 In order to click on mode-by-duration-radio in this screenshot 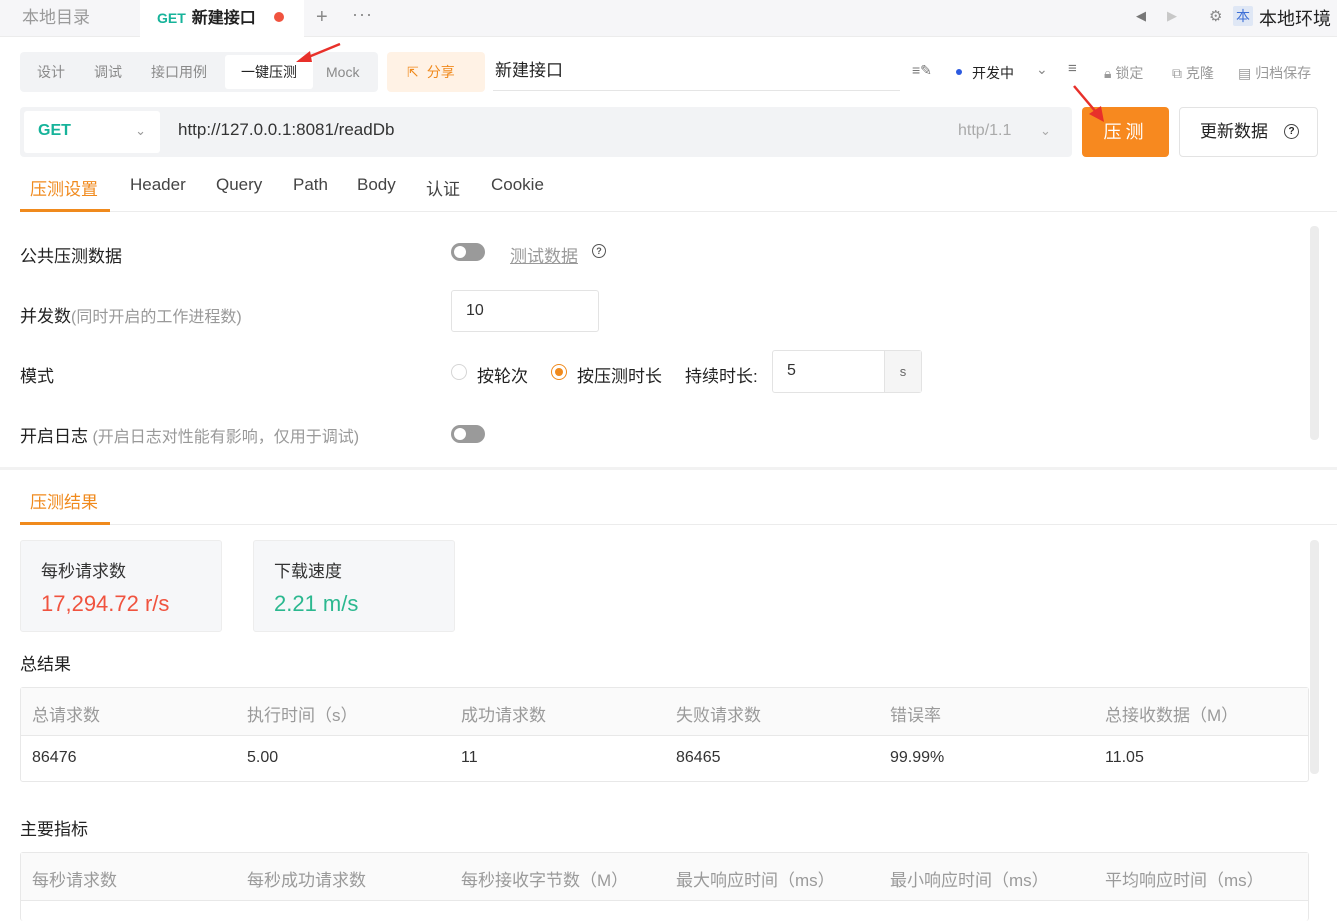, I will do `click(559, 372)`.